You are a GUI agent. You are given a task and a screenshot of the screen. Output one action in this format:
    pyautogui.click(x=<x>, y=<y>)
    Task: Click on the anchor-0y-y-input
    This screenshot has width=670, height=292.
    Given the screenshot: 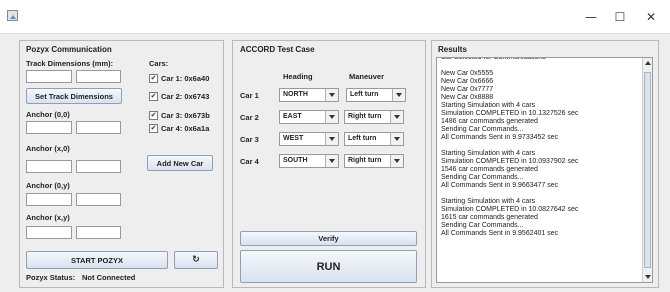 What is the action you would take?
    pyautogui.click(x=98, y=199)
    